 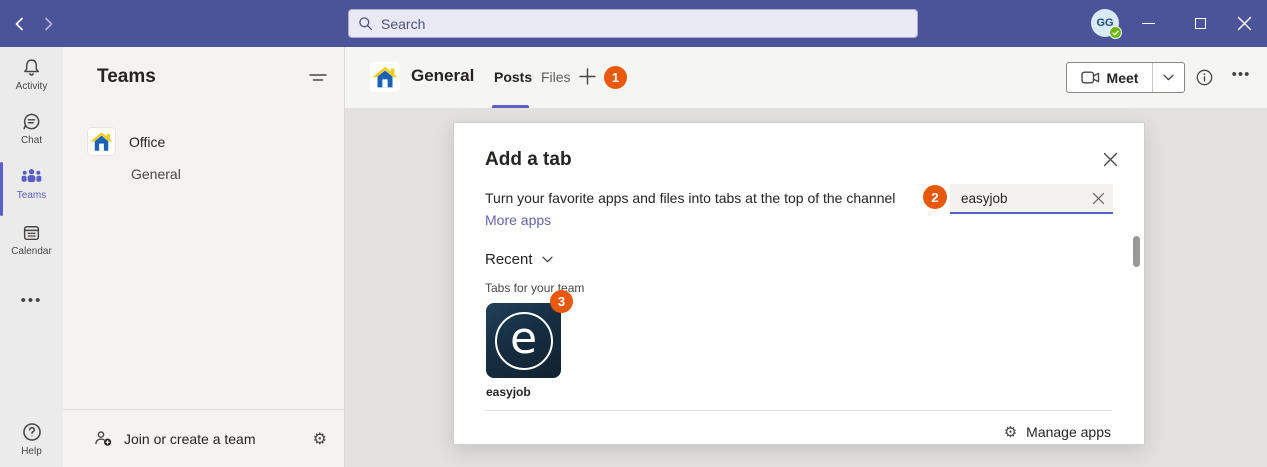 I want to click on sidebar-item-help: Help, so click(x=31, y=439).